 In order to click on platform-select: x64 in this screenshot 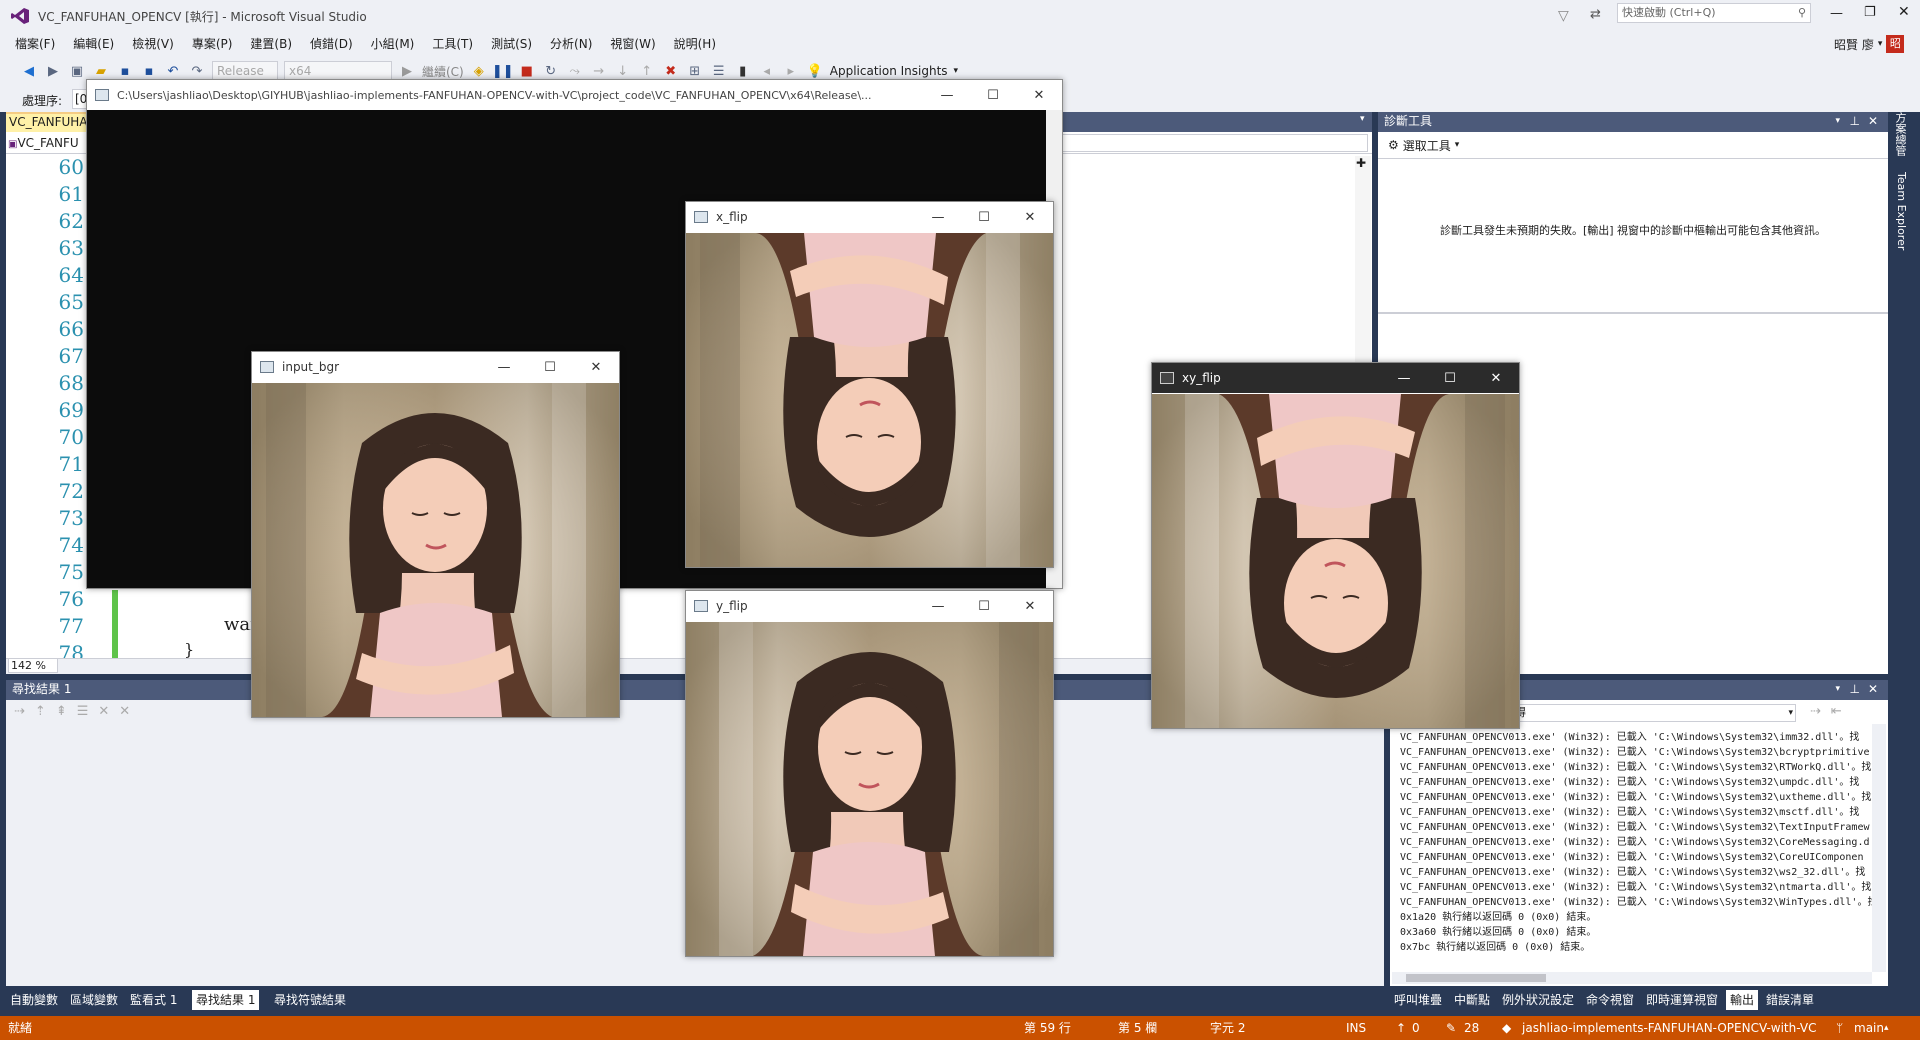, I will do `click(338, 71)`.